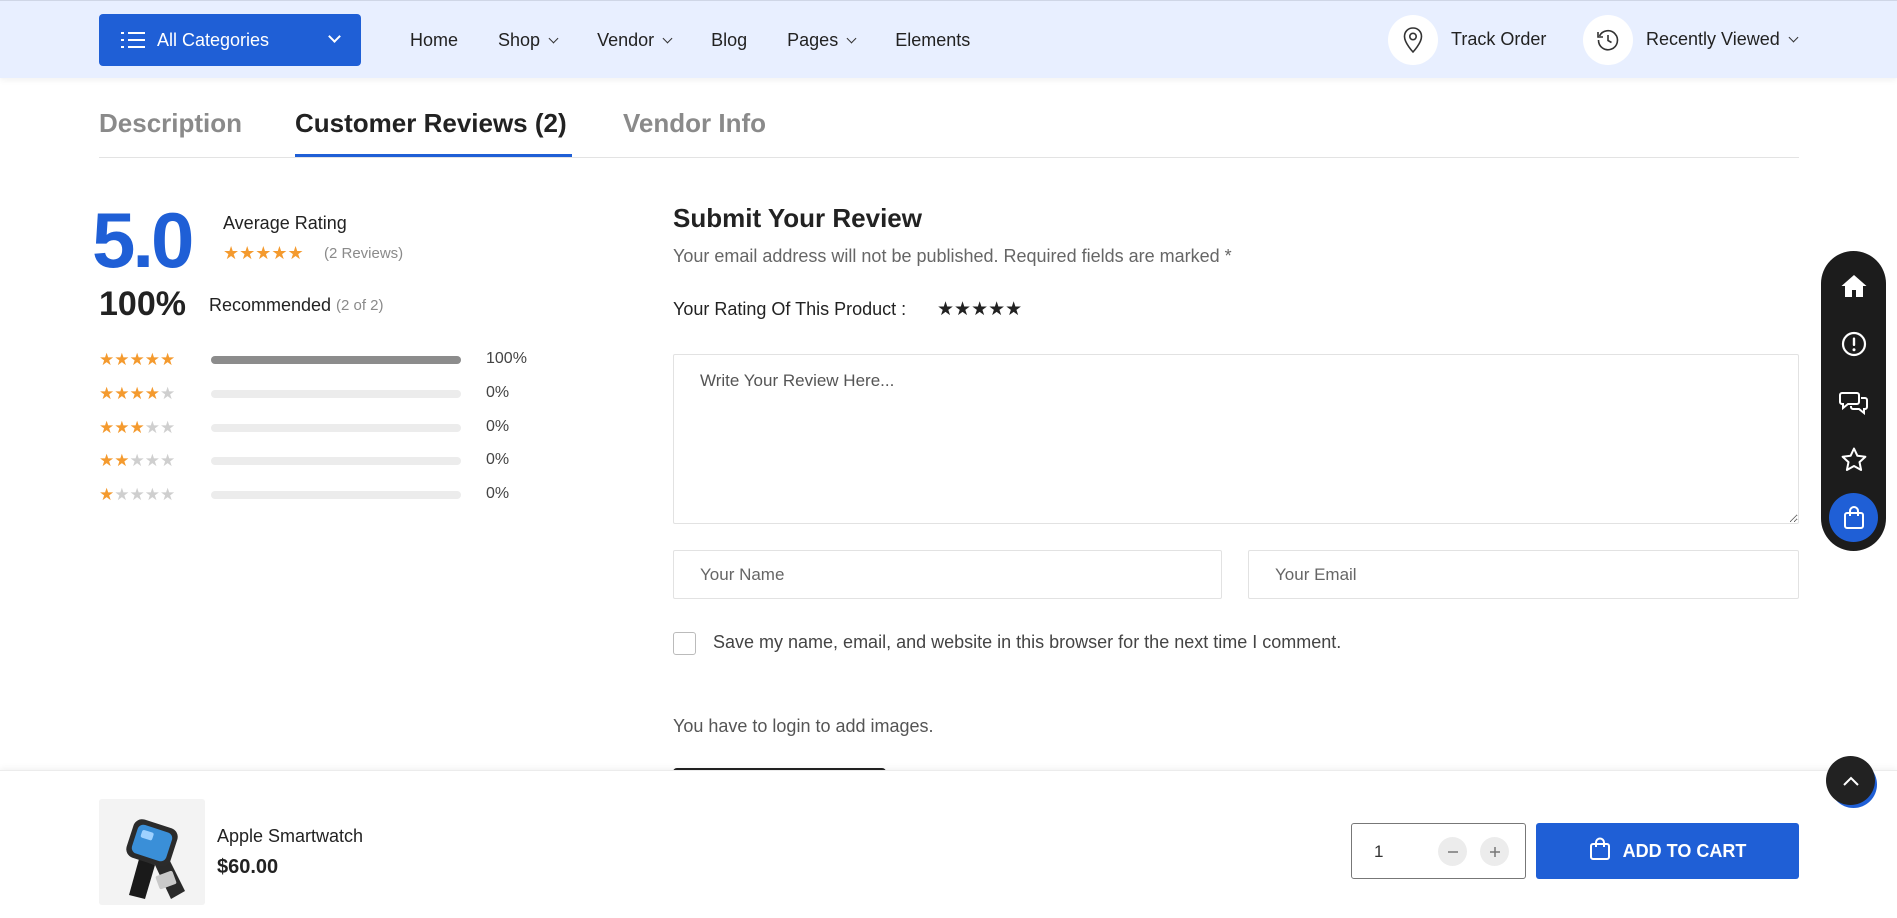 The image size is (1897, 918). I want to click on recommended-percent: 100%, so click(142, 304).